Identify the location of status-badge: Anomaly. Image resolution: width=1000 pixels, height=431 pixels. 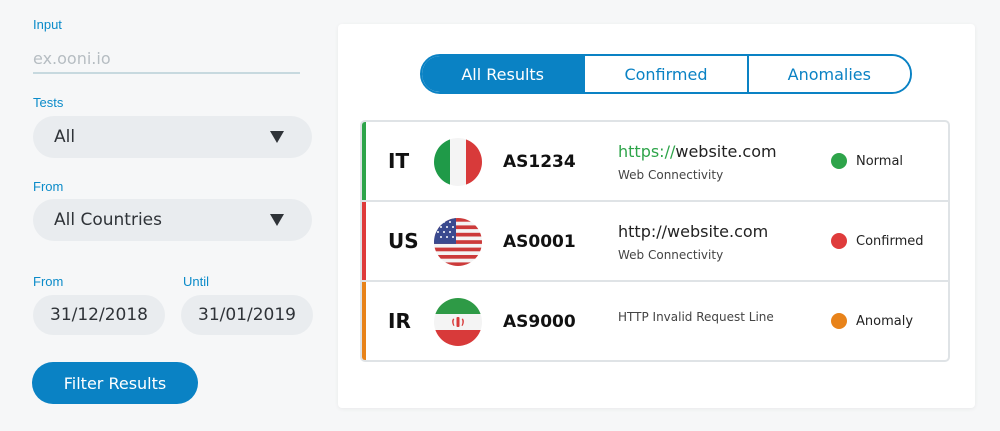
(872, 321).